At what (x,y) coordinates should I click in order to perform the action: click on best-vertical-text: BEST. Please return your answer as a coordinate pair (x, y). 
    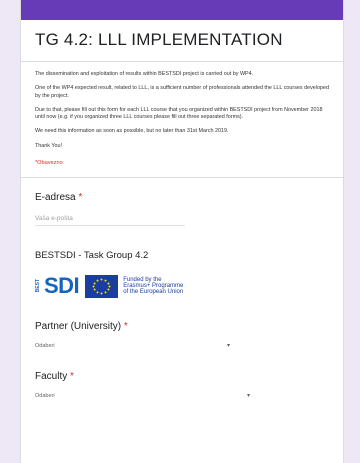
    Looking at the image, I should click on (38, 286).